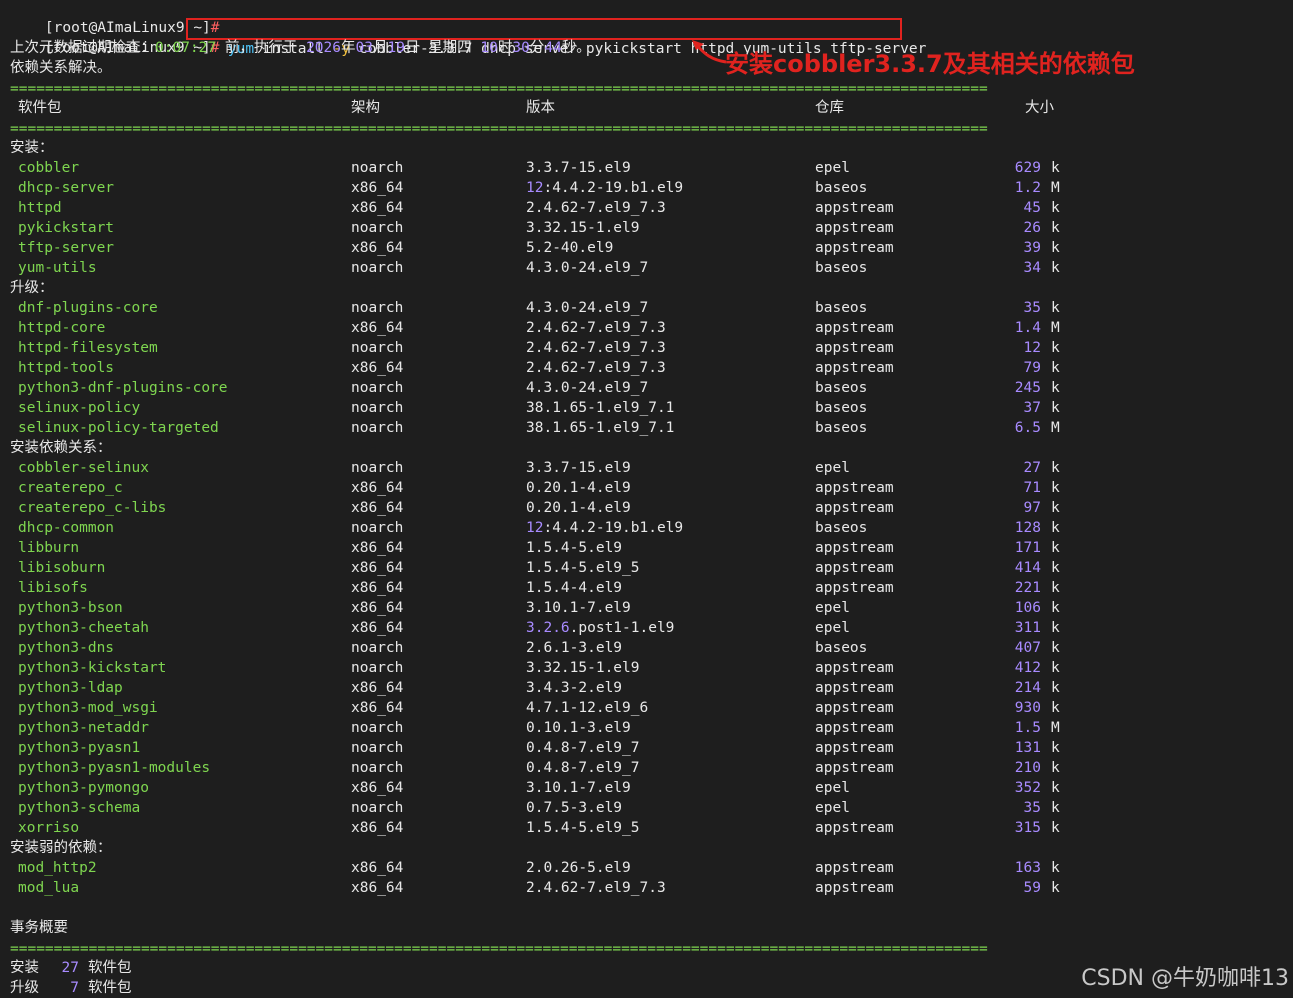 Image resolution: width=1293 pixels, height=998 pixels. Describe the element at coordinates (574, 808) in the screenshot. I see `version-text: 0.7.5-3.el9` at that location.